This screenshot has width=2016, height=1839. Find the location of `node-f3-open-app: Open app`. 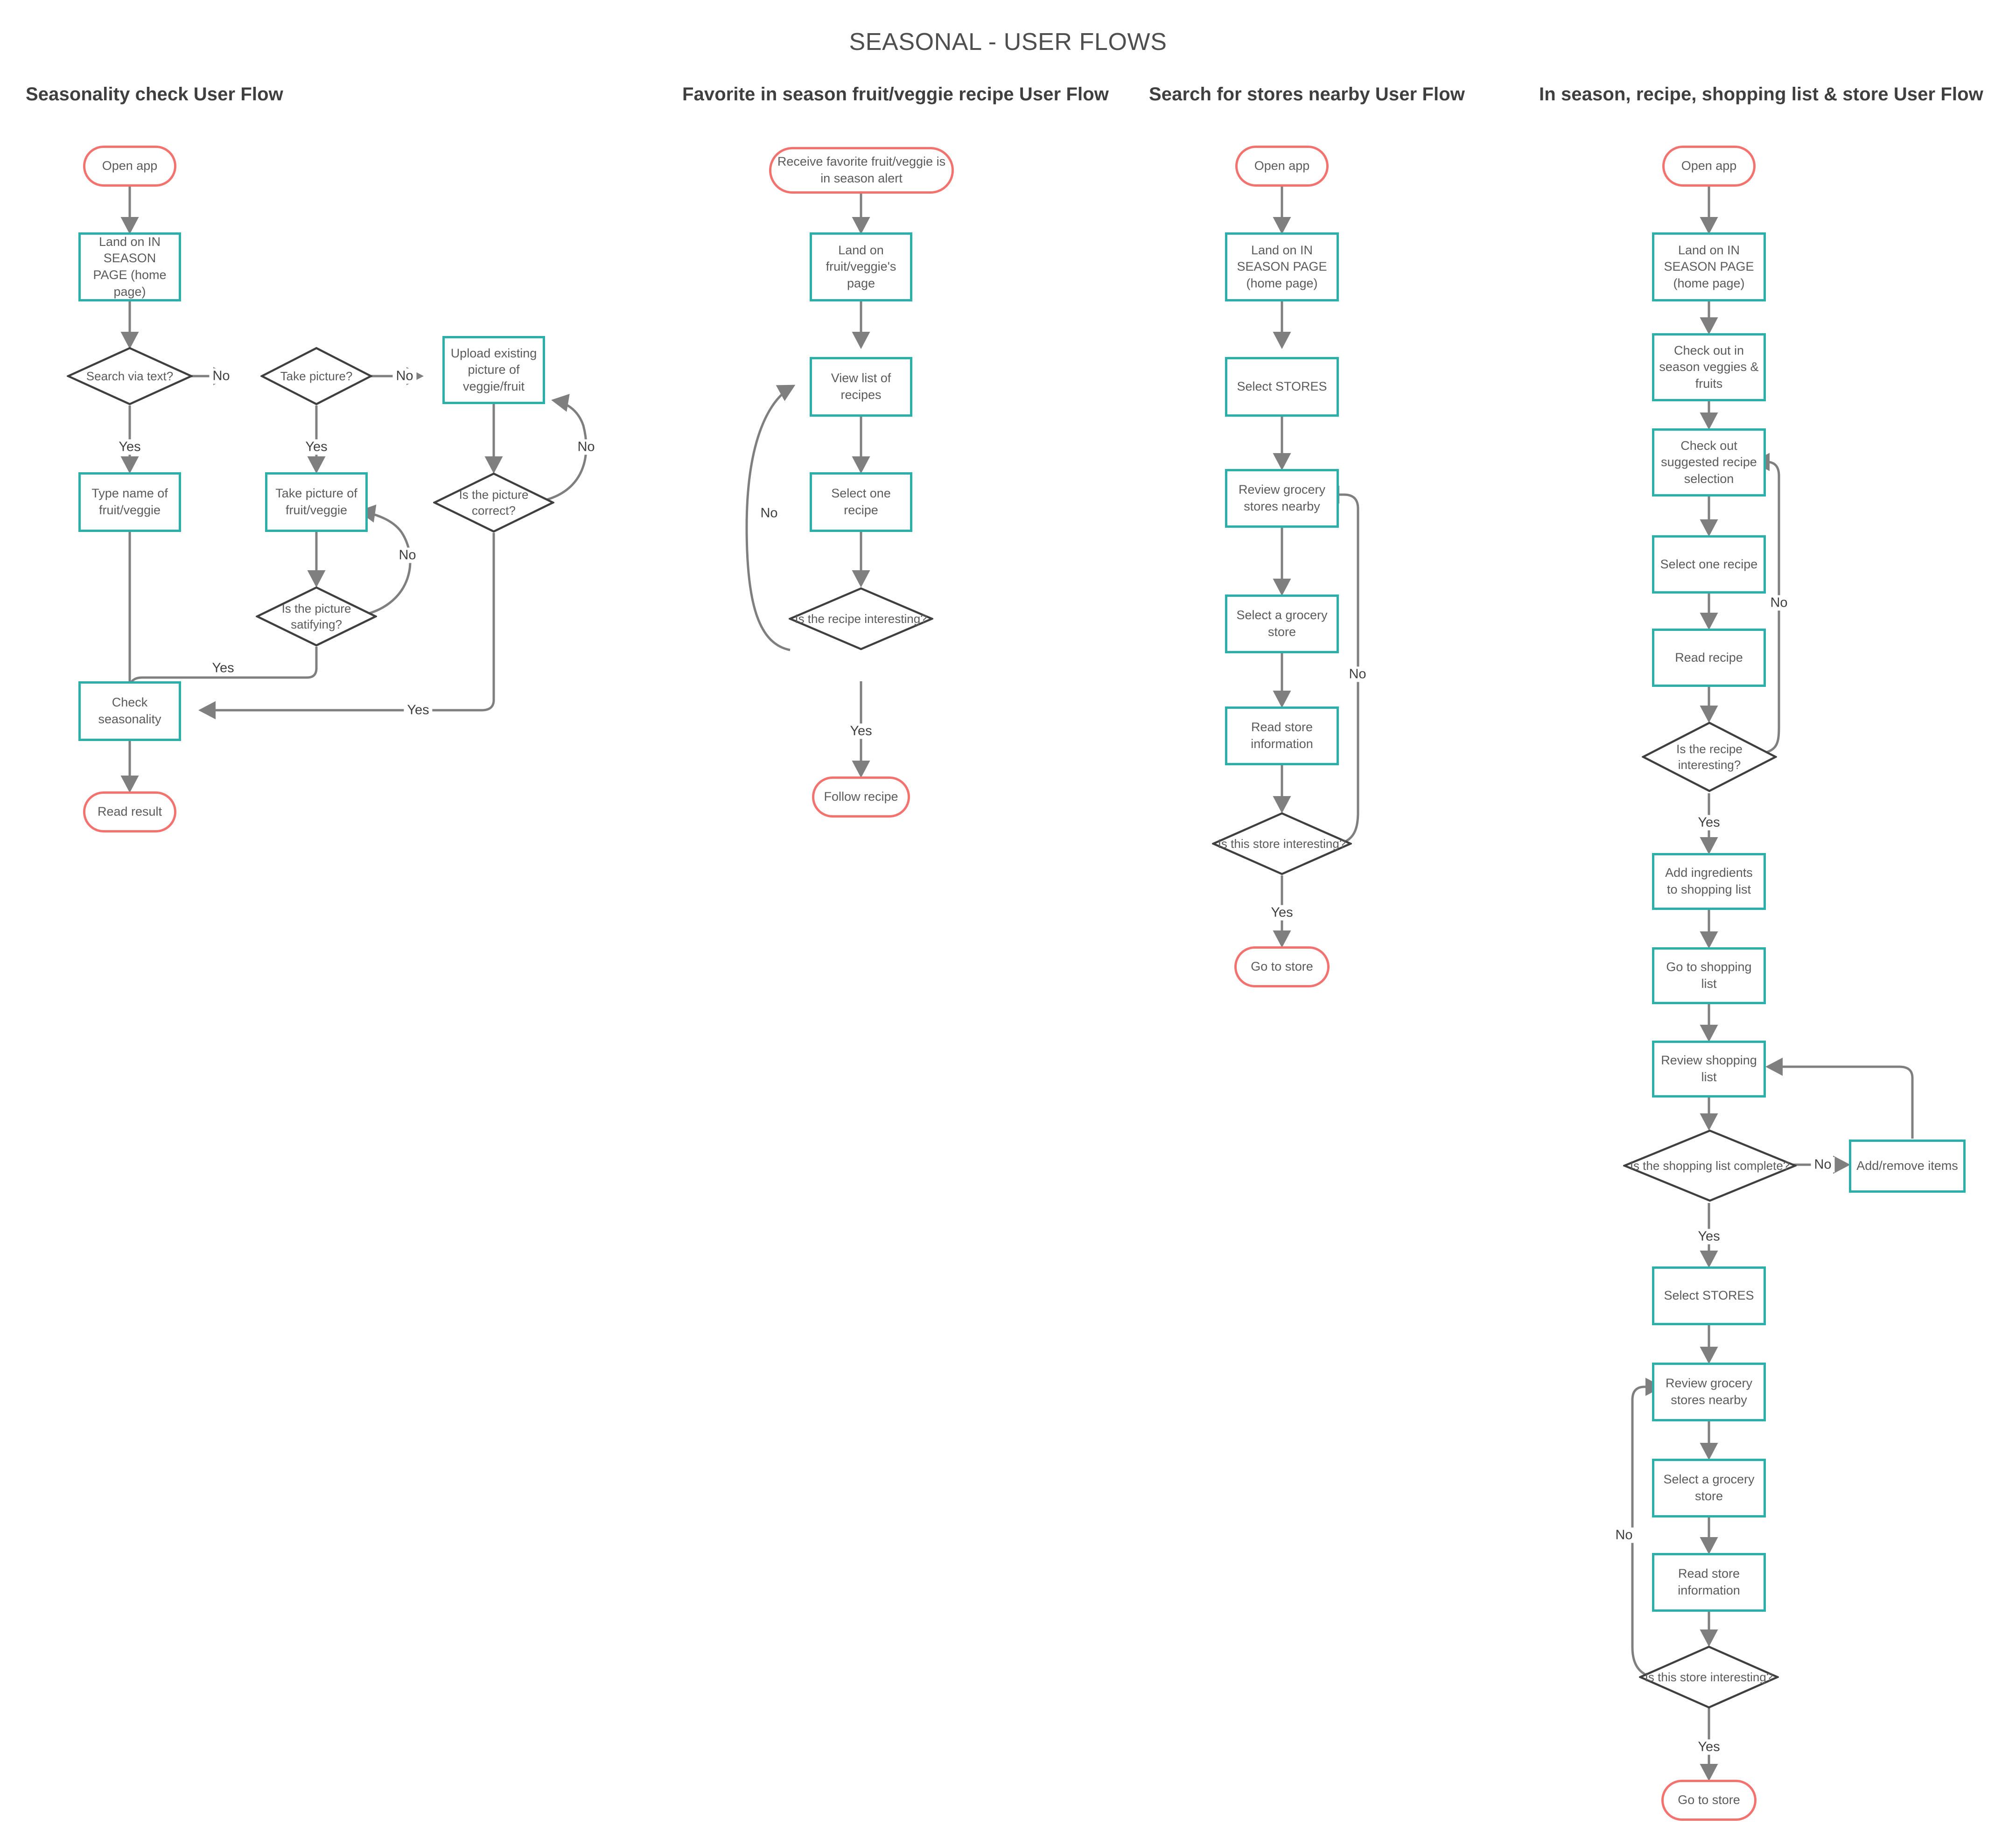

node-f3-open-app: Open app is located at coordinates (1282, 166).